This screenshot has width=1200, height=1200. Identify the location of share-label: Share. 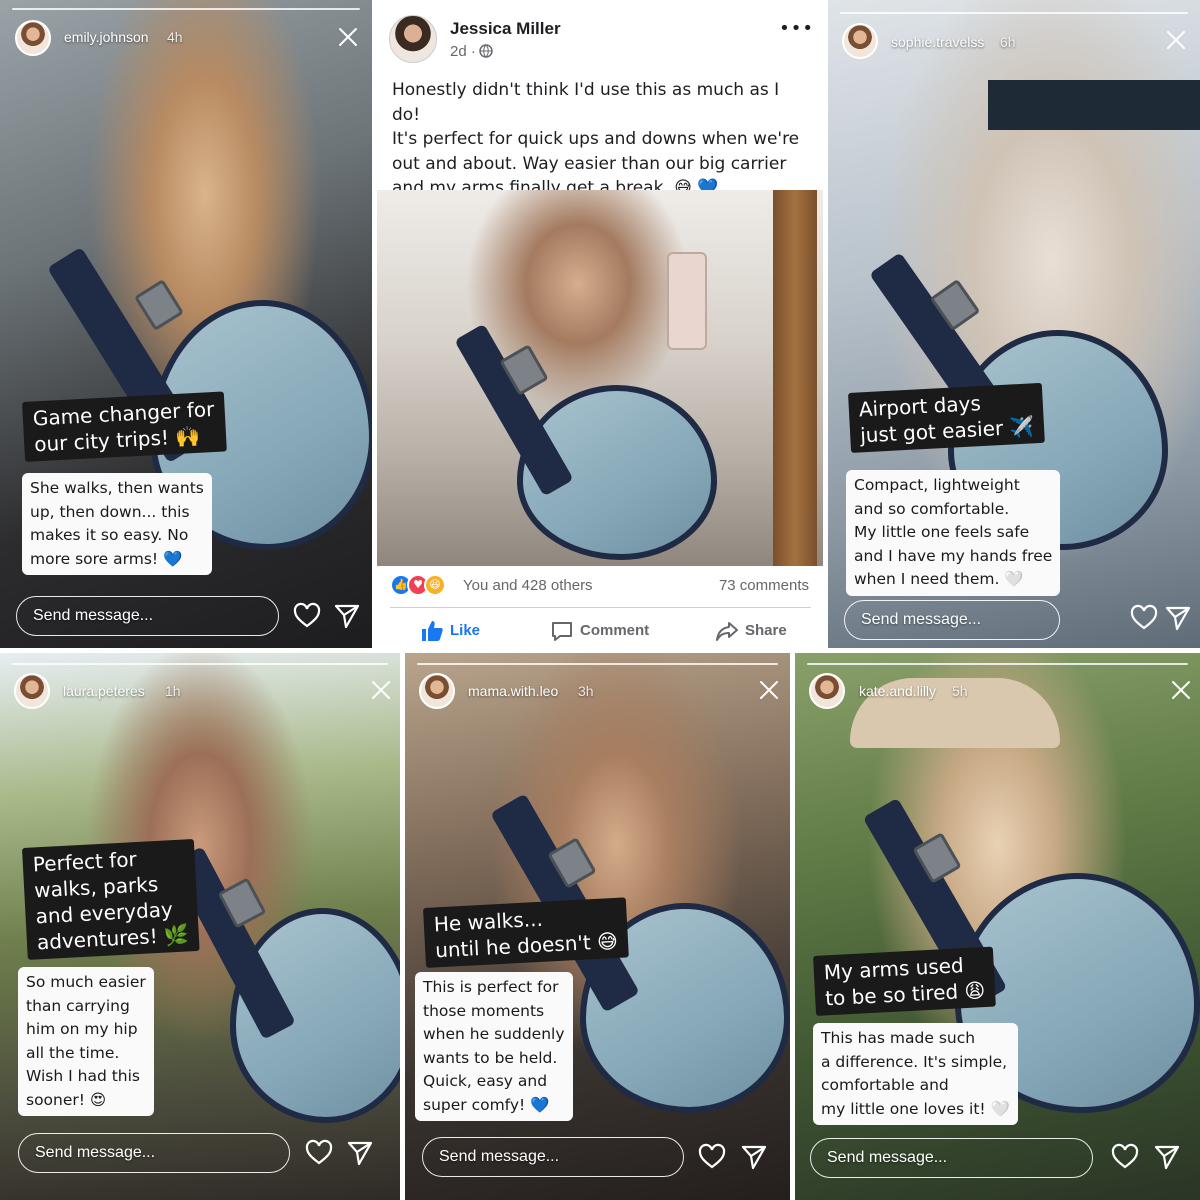
(766, 630).